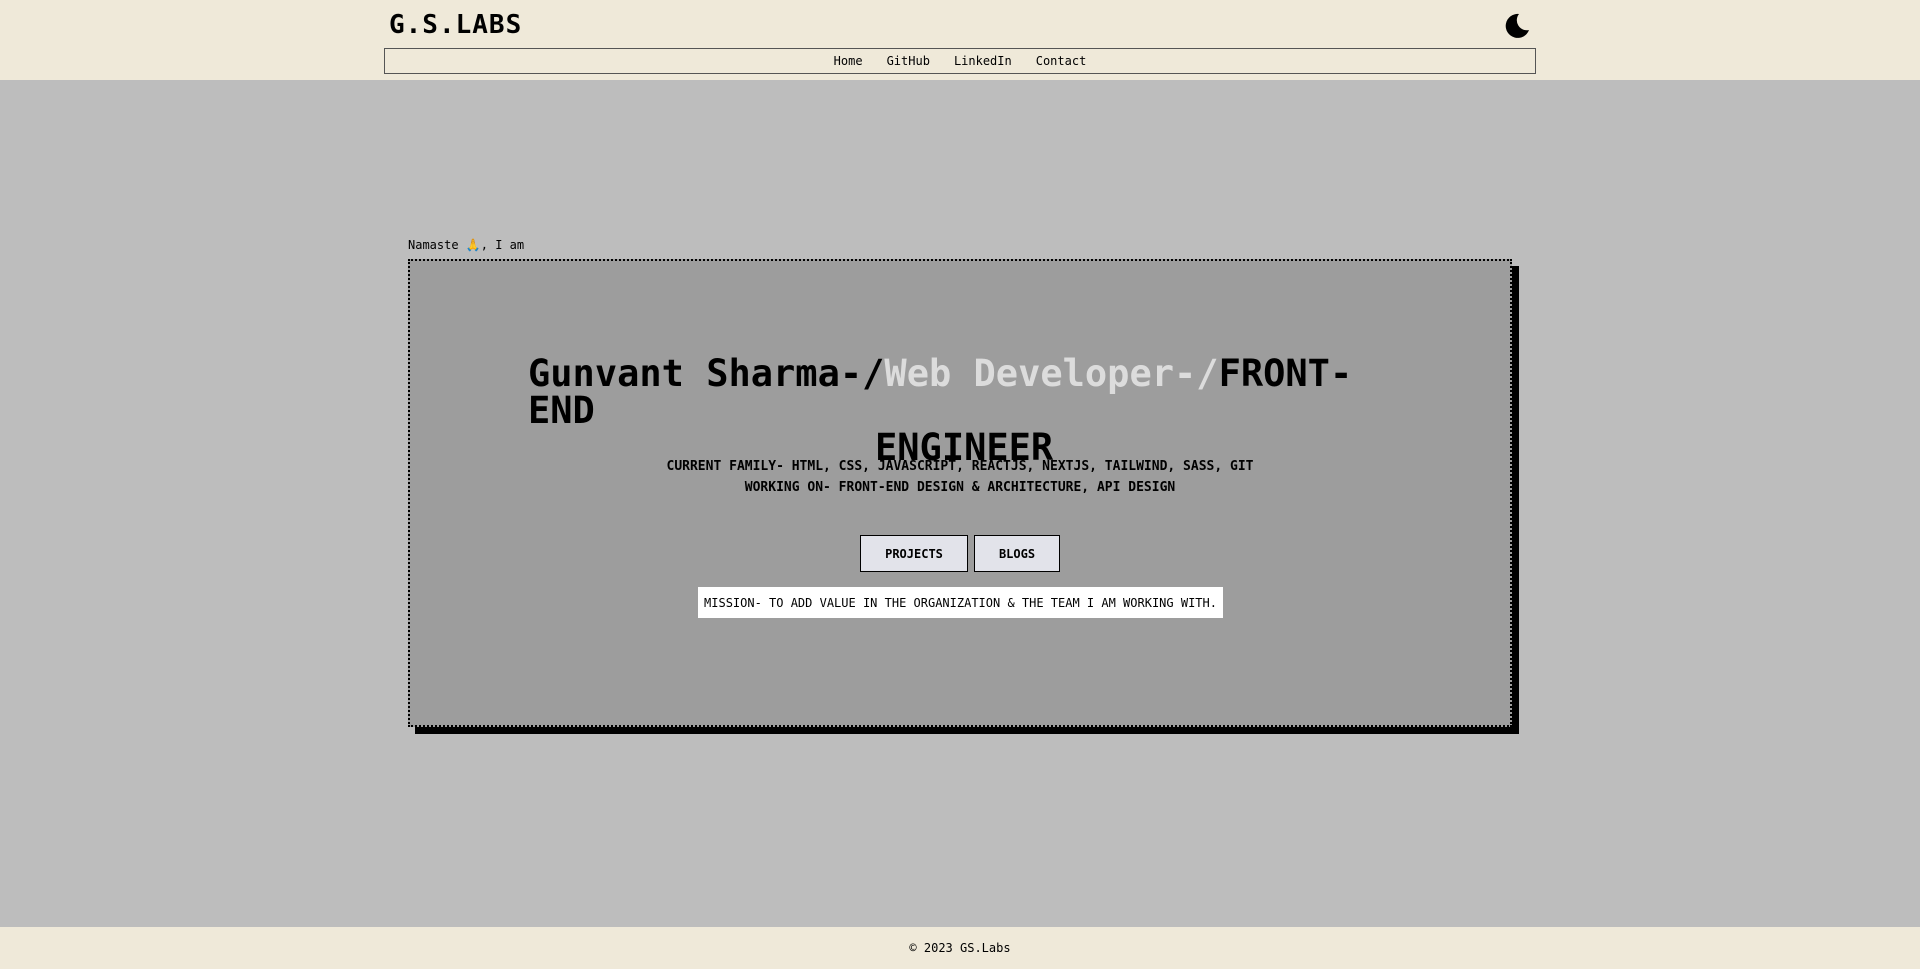 This screenshot has height=969, width=1920. What do you see at coordinates (908, 61) in the screenshot?
I see `nav-github: GitHub` at bounding box center [908, 61].